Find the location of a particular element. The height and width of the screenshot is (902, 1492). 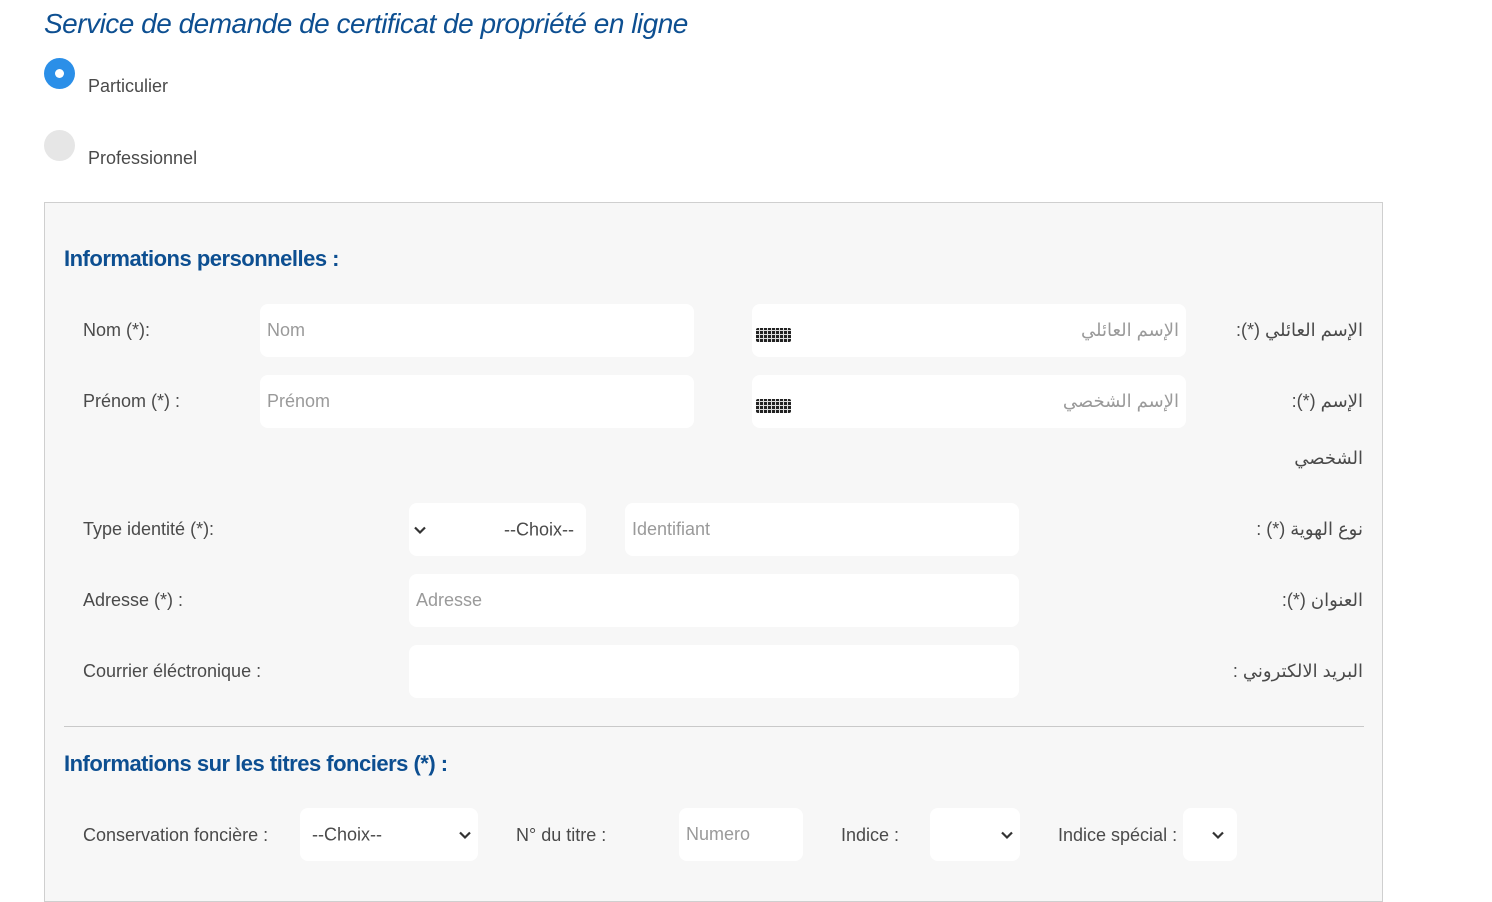

indice-special-select is located at coordinates (1210, 834).